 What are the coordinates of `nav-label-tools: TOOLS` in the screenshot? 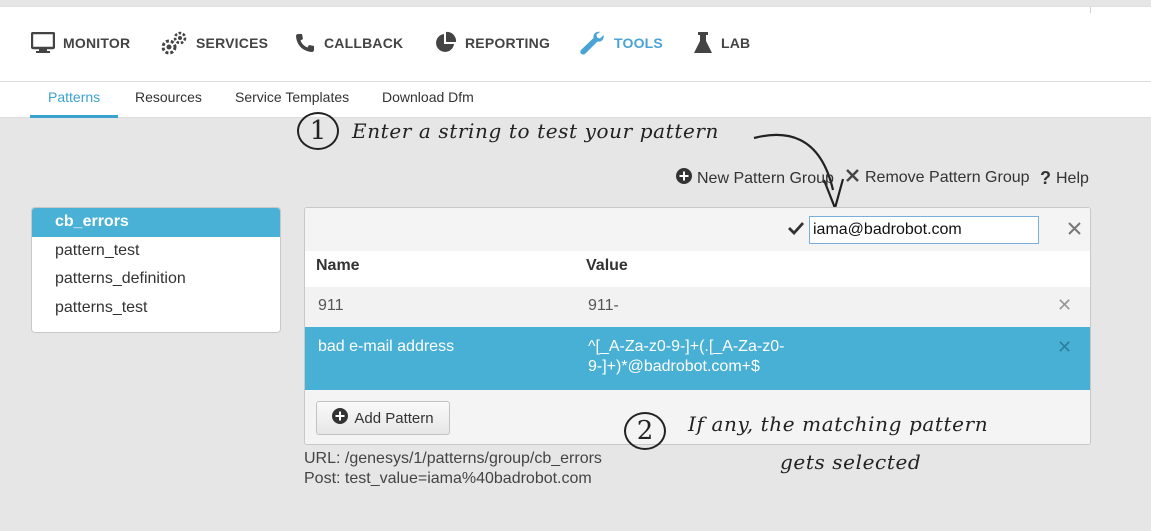 It's located at (638, 43).